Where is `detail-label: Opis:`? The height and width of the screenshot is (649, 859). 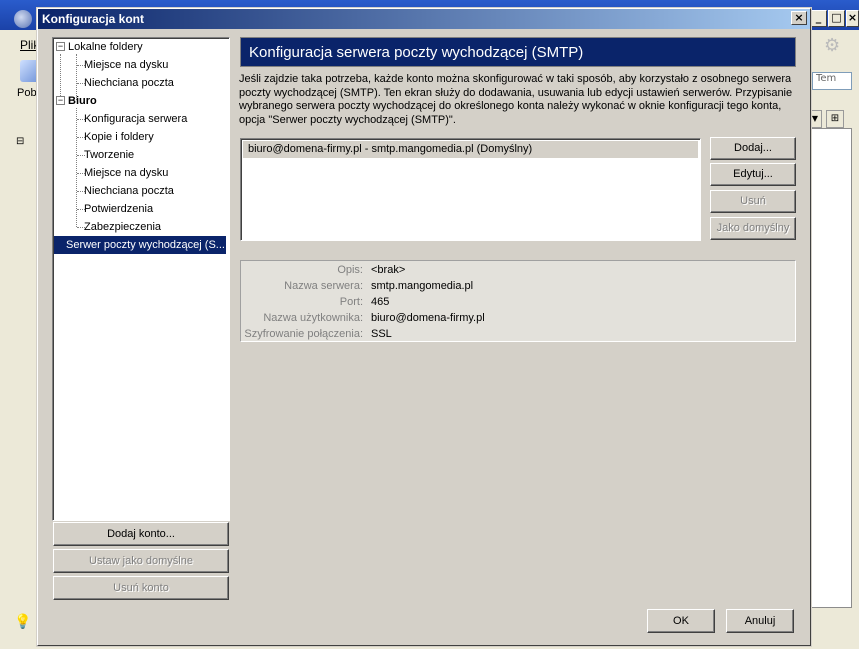
detail-label: Opis: is located at coordinates (350, 270).